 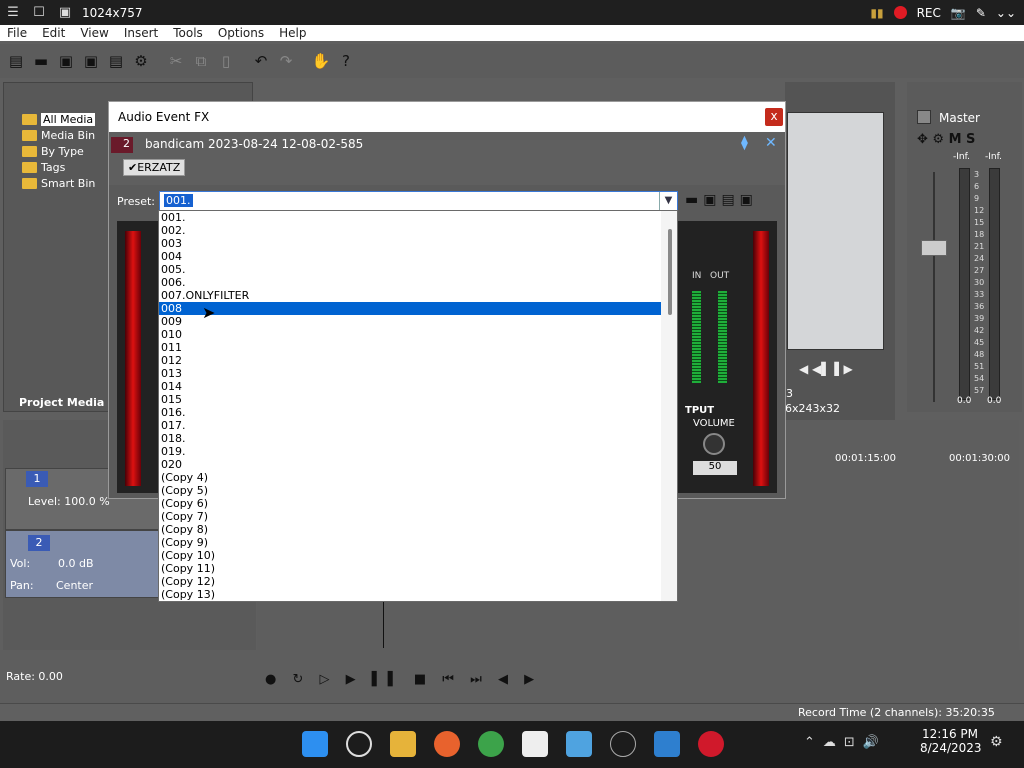 What do you see at coordinates (410, 438) in the screenshot?
I see `list-item: 018.` at bounding box center [410, 438].